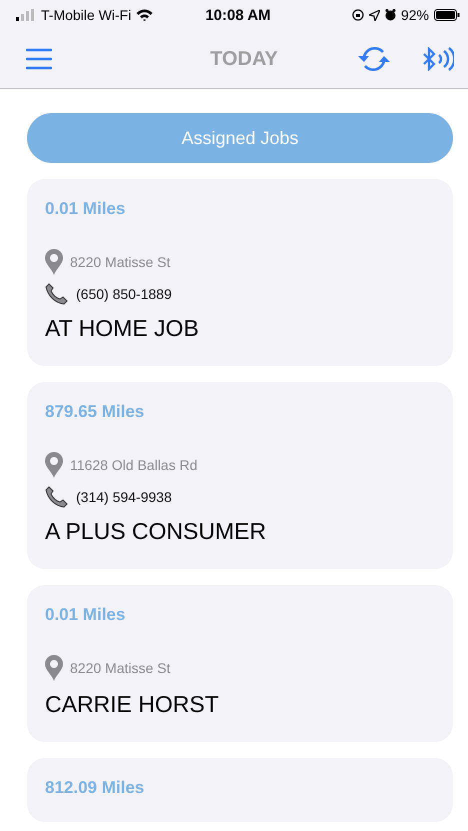 This screenshot has width=468, height=831. Describe the element at coordinates (122, 328) in the screenshot. I see `job-name: AT HOME JOB` at that location.